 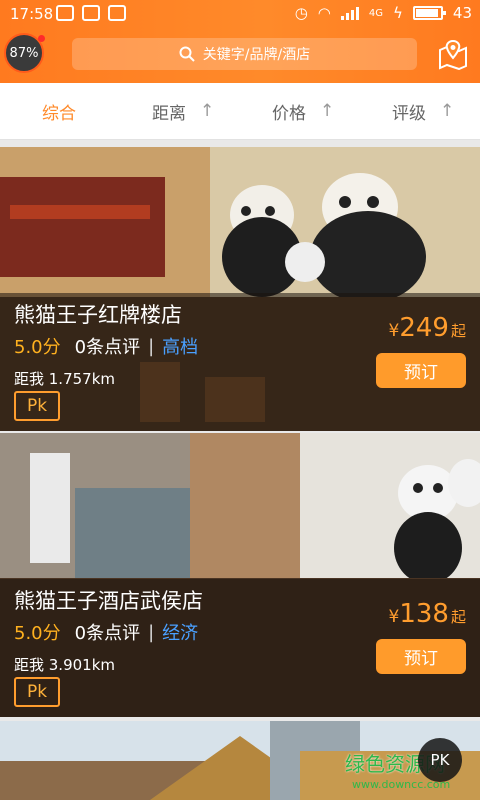 I want to click on price-value: 138, so click(x=424, y=614).